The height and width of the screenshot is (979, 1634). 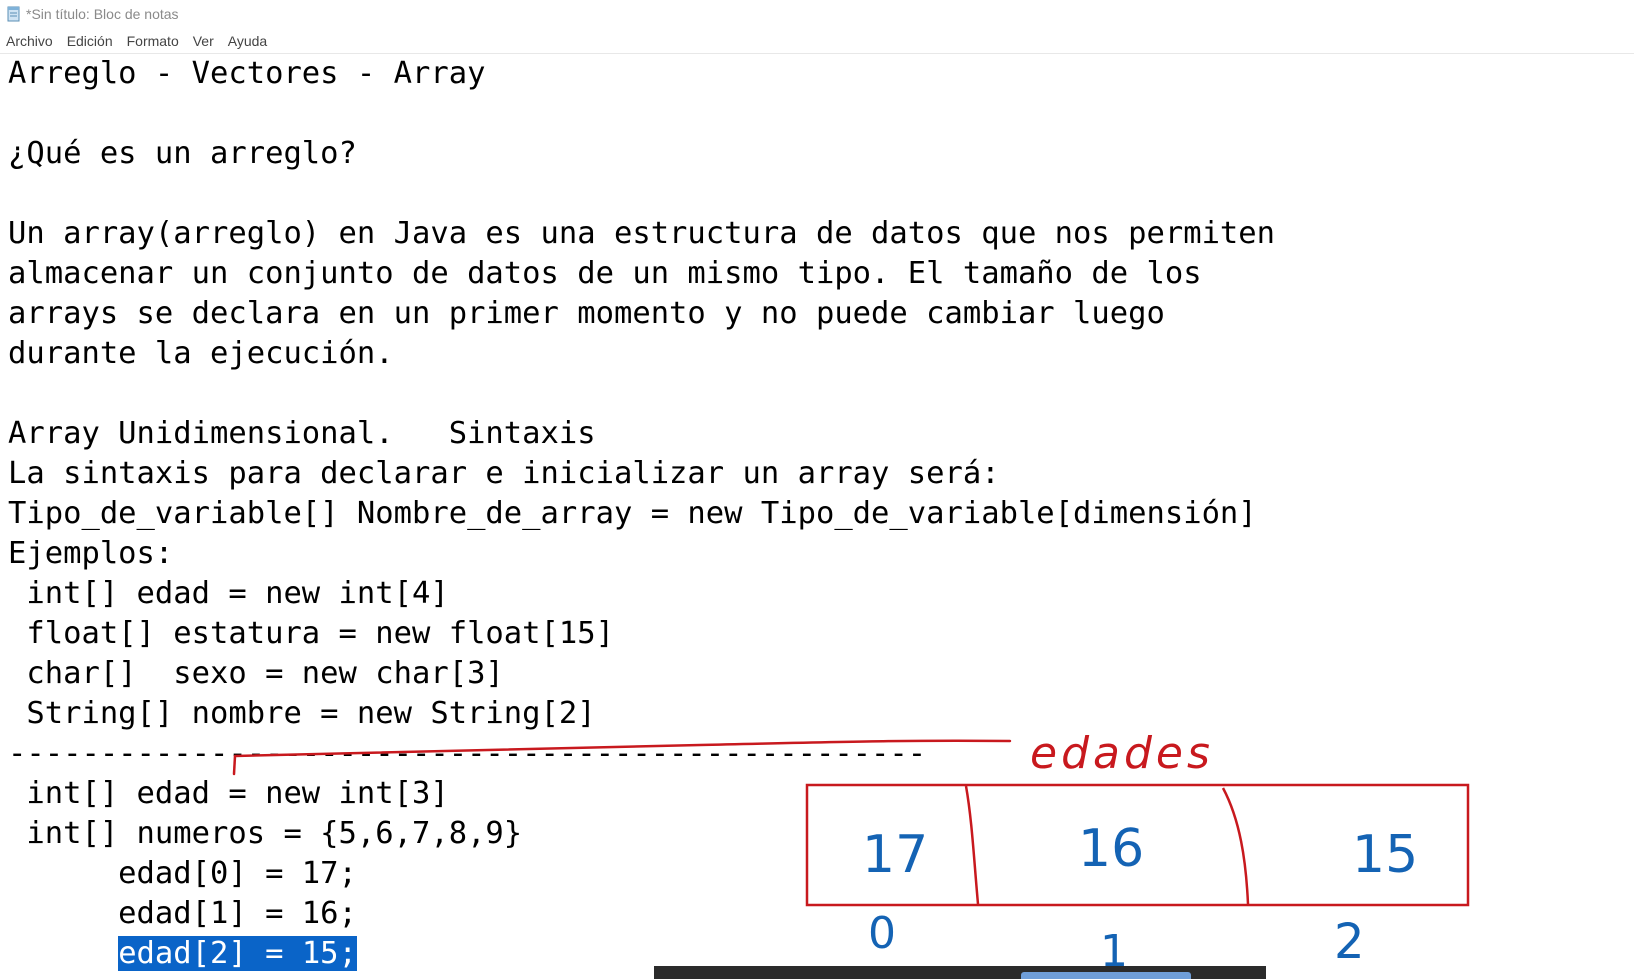 I want to click on editor-line: char[] sexo = new char[3], so click(x=255, y=674).